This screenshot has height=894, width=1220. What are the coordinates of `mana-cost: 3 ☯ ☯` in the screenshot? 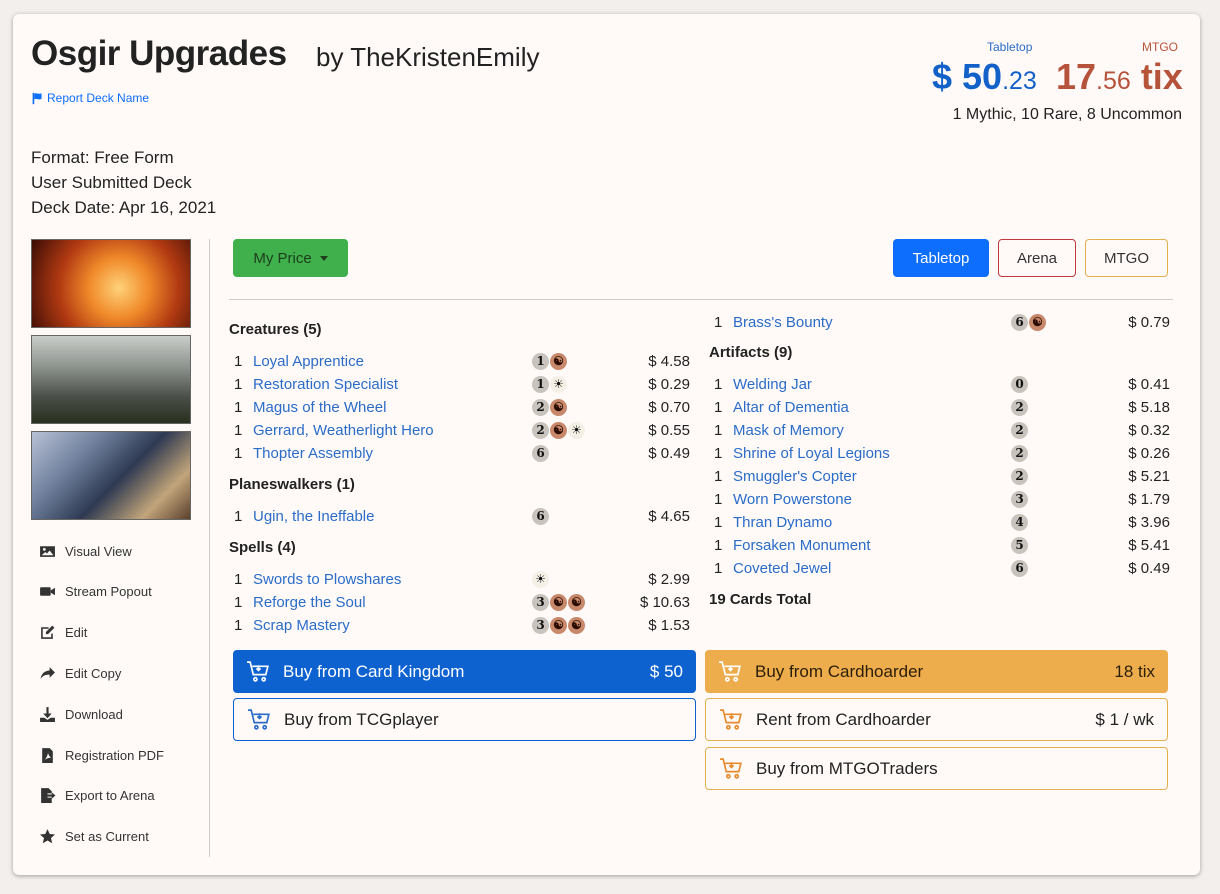 It's located at (558, 625).